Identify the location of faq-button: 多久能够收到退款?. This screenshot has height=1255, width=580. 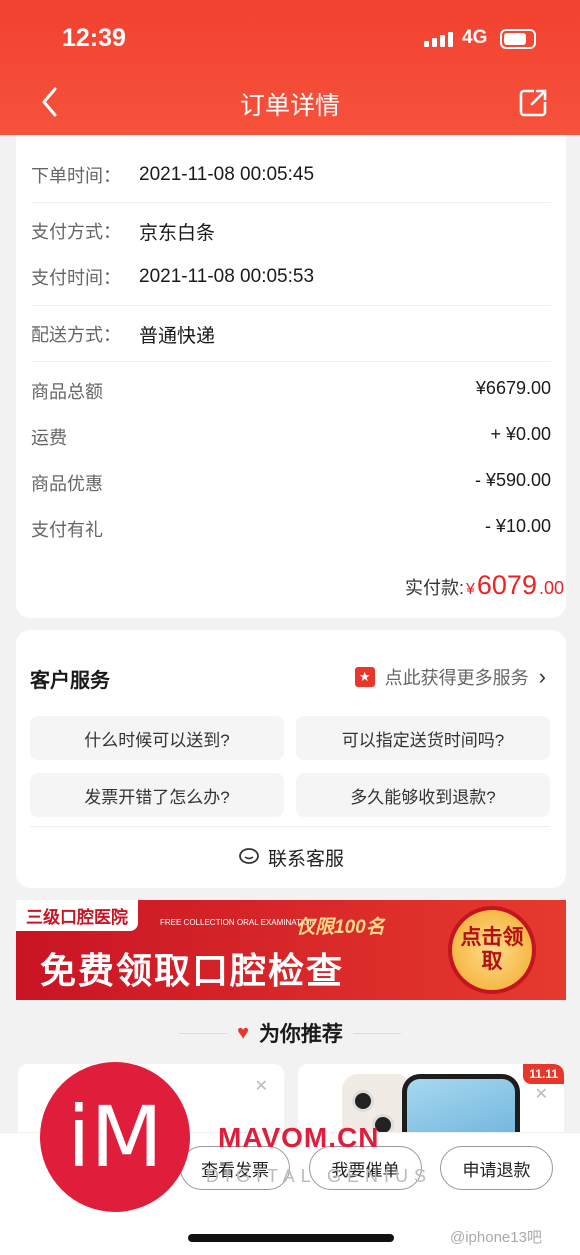
(423, 795).